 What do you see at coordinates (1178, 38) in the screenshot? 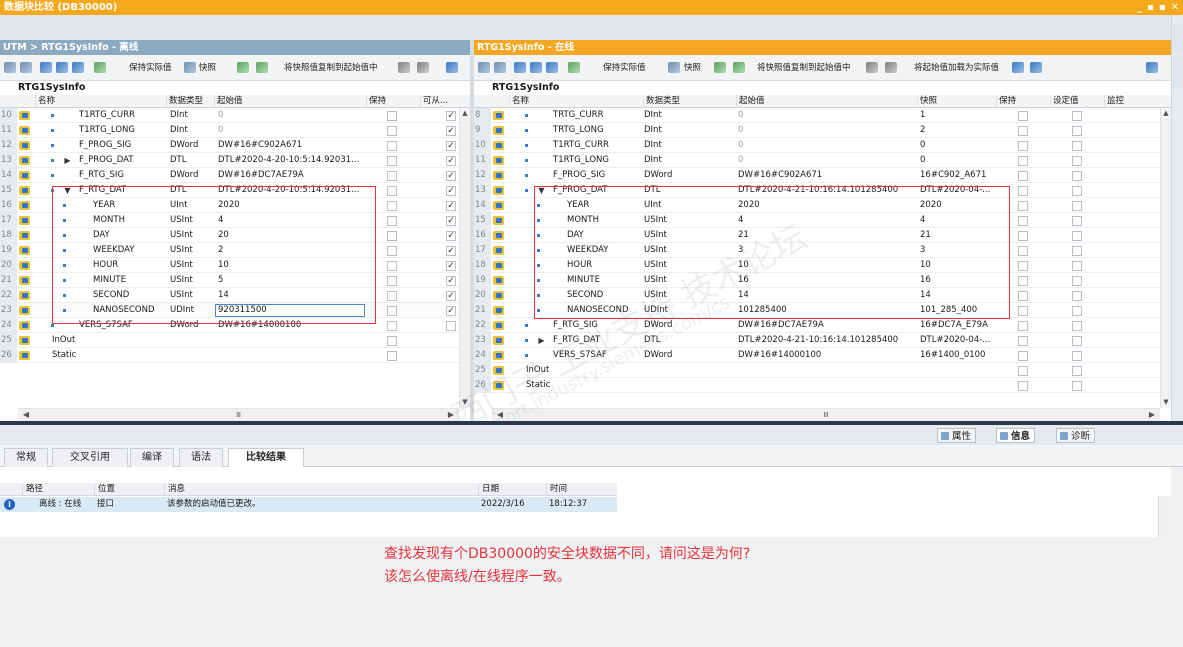
I see `task-tab` at bounding box center [1178, 38].